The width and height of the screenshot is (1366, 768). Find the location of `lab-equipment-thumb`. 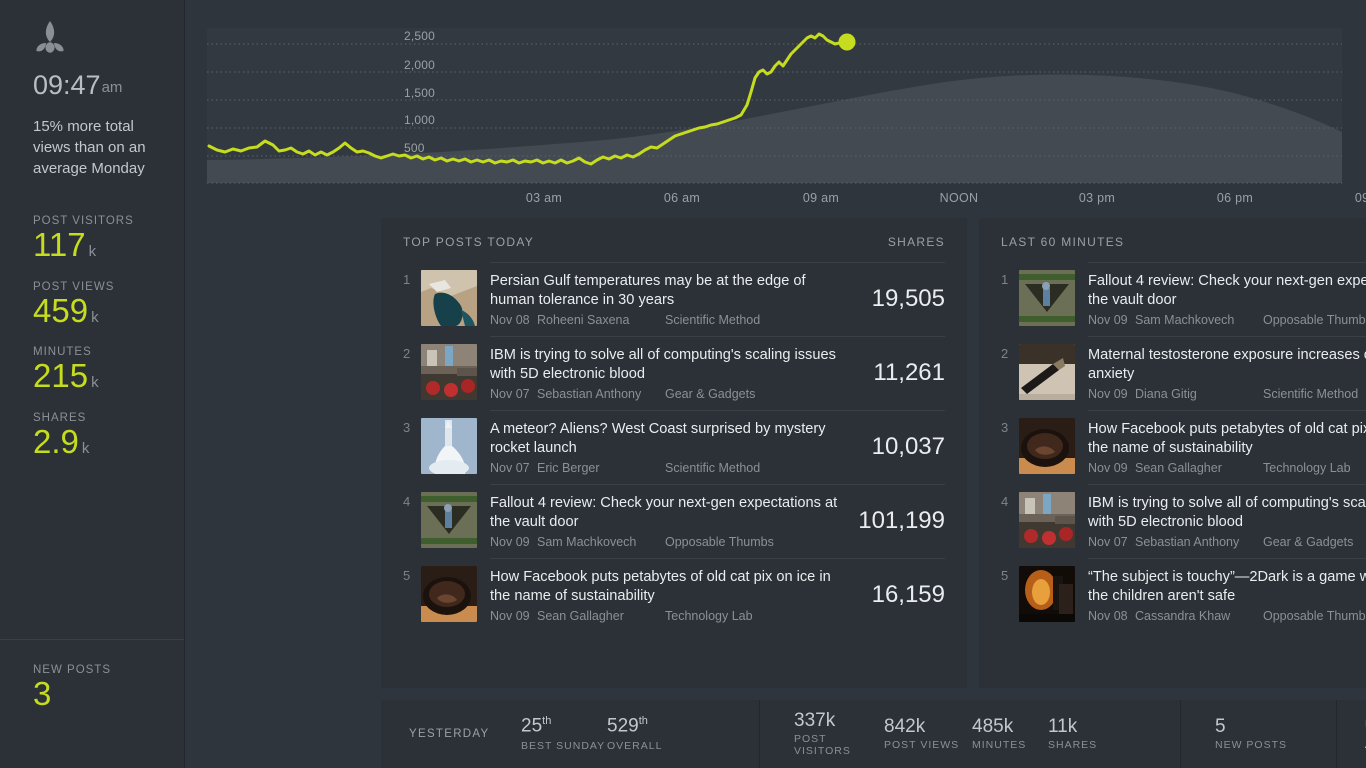

lab-equipment-thumb is located at coordinates (449, 372).